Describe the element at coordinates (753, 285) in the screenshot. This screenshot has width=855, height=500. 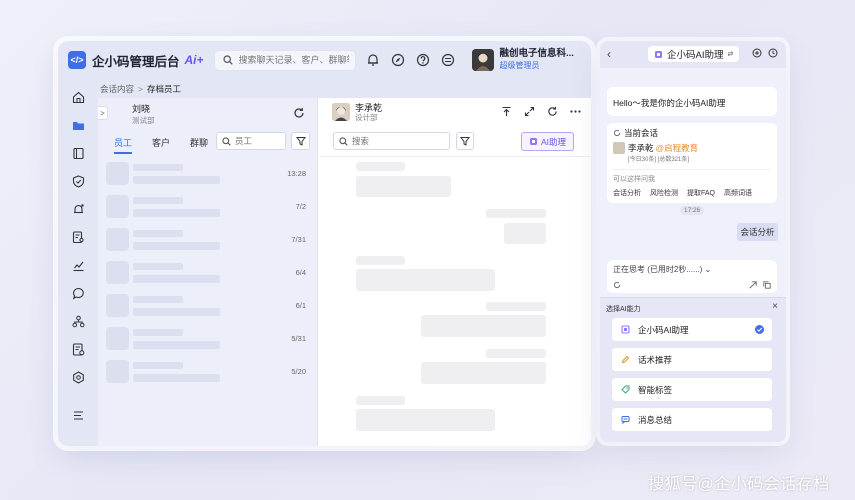
I see `share-icon` at that location.